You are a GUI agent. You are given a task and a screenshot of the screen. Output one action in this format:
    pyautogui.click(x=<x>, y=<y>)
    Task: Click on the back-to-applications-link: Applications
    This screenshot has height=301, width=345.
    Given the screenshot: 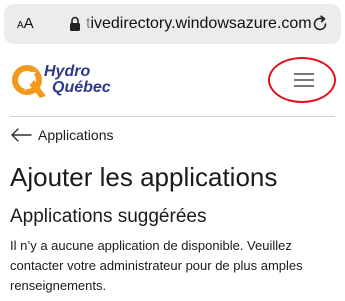 What is the action you would take?
    pyautogui.click(x=62, y=135)
    